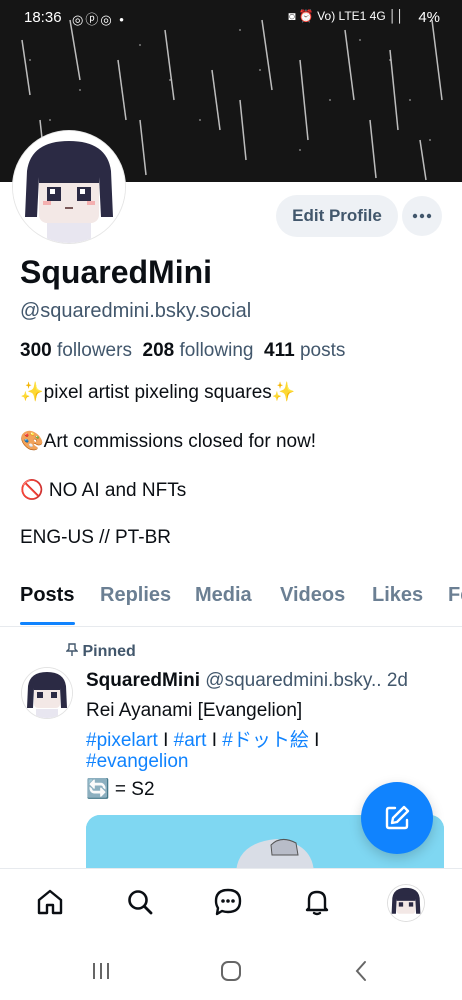  I want to click on post-header: SquaredMini @squaredmini.bsky.. 2d, so click(247, 681).